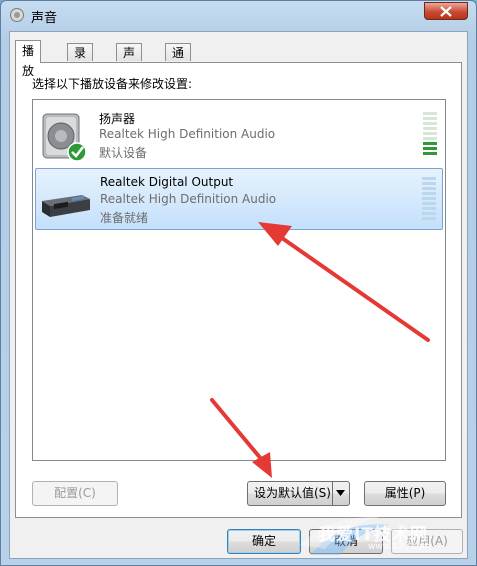  What do you see at coordinates (124, 218) in the screenshot?
I see `device-status: 准备就绪` at bounding box center [124, 218].